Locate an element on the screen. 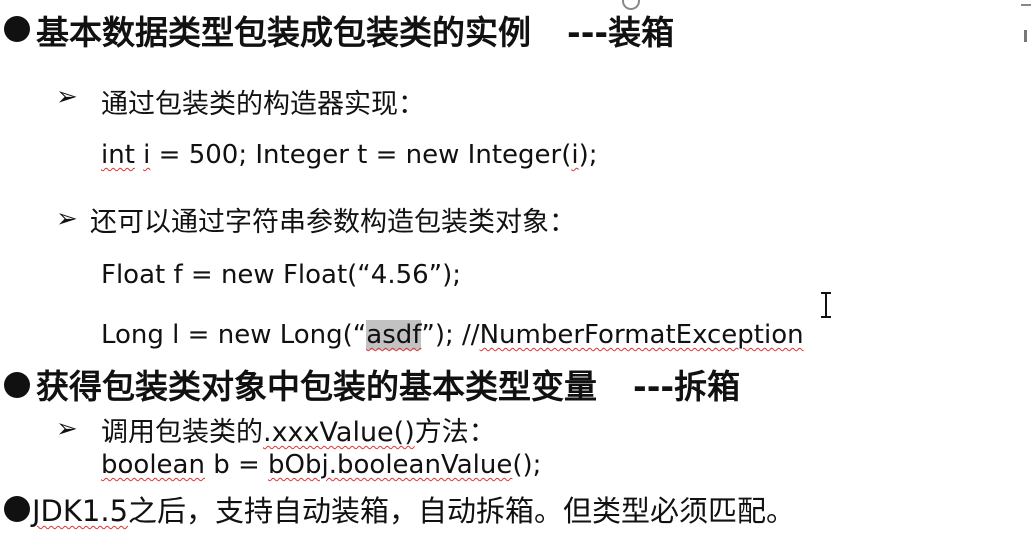 The width and height of the screenshot is (1031, 534). heading-suffix: ---拆箱 is located at coordinates (687, 386).